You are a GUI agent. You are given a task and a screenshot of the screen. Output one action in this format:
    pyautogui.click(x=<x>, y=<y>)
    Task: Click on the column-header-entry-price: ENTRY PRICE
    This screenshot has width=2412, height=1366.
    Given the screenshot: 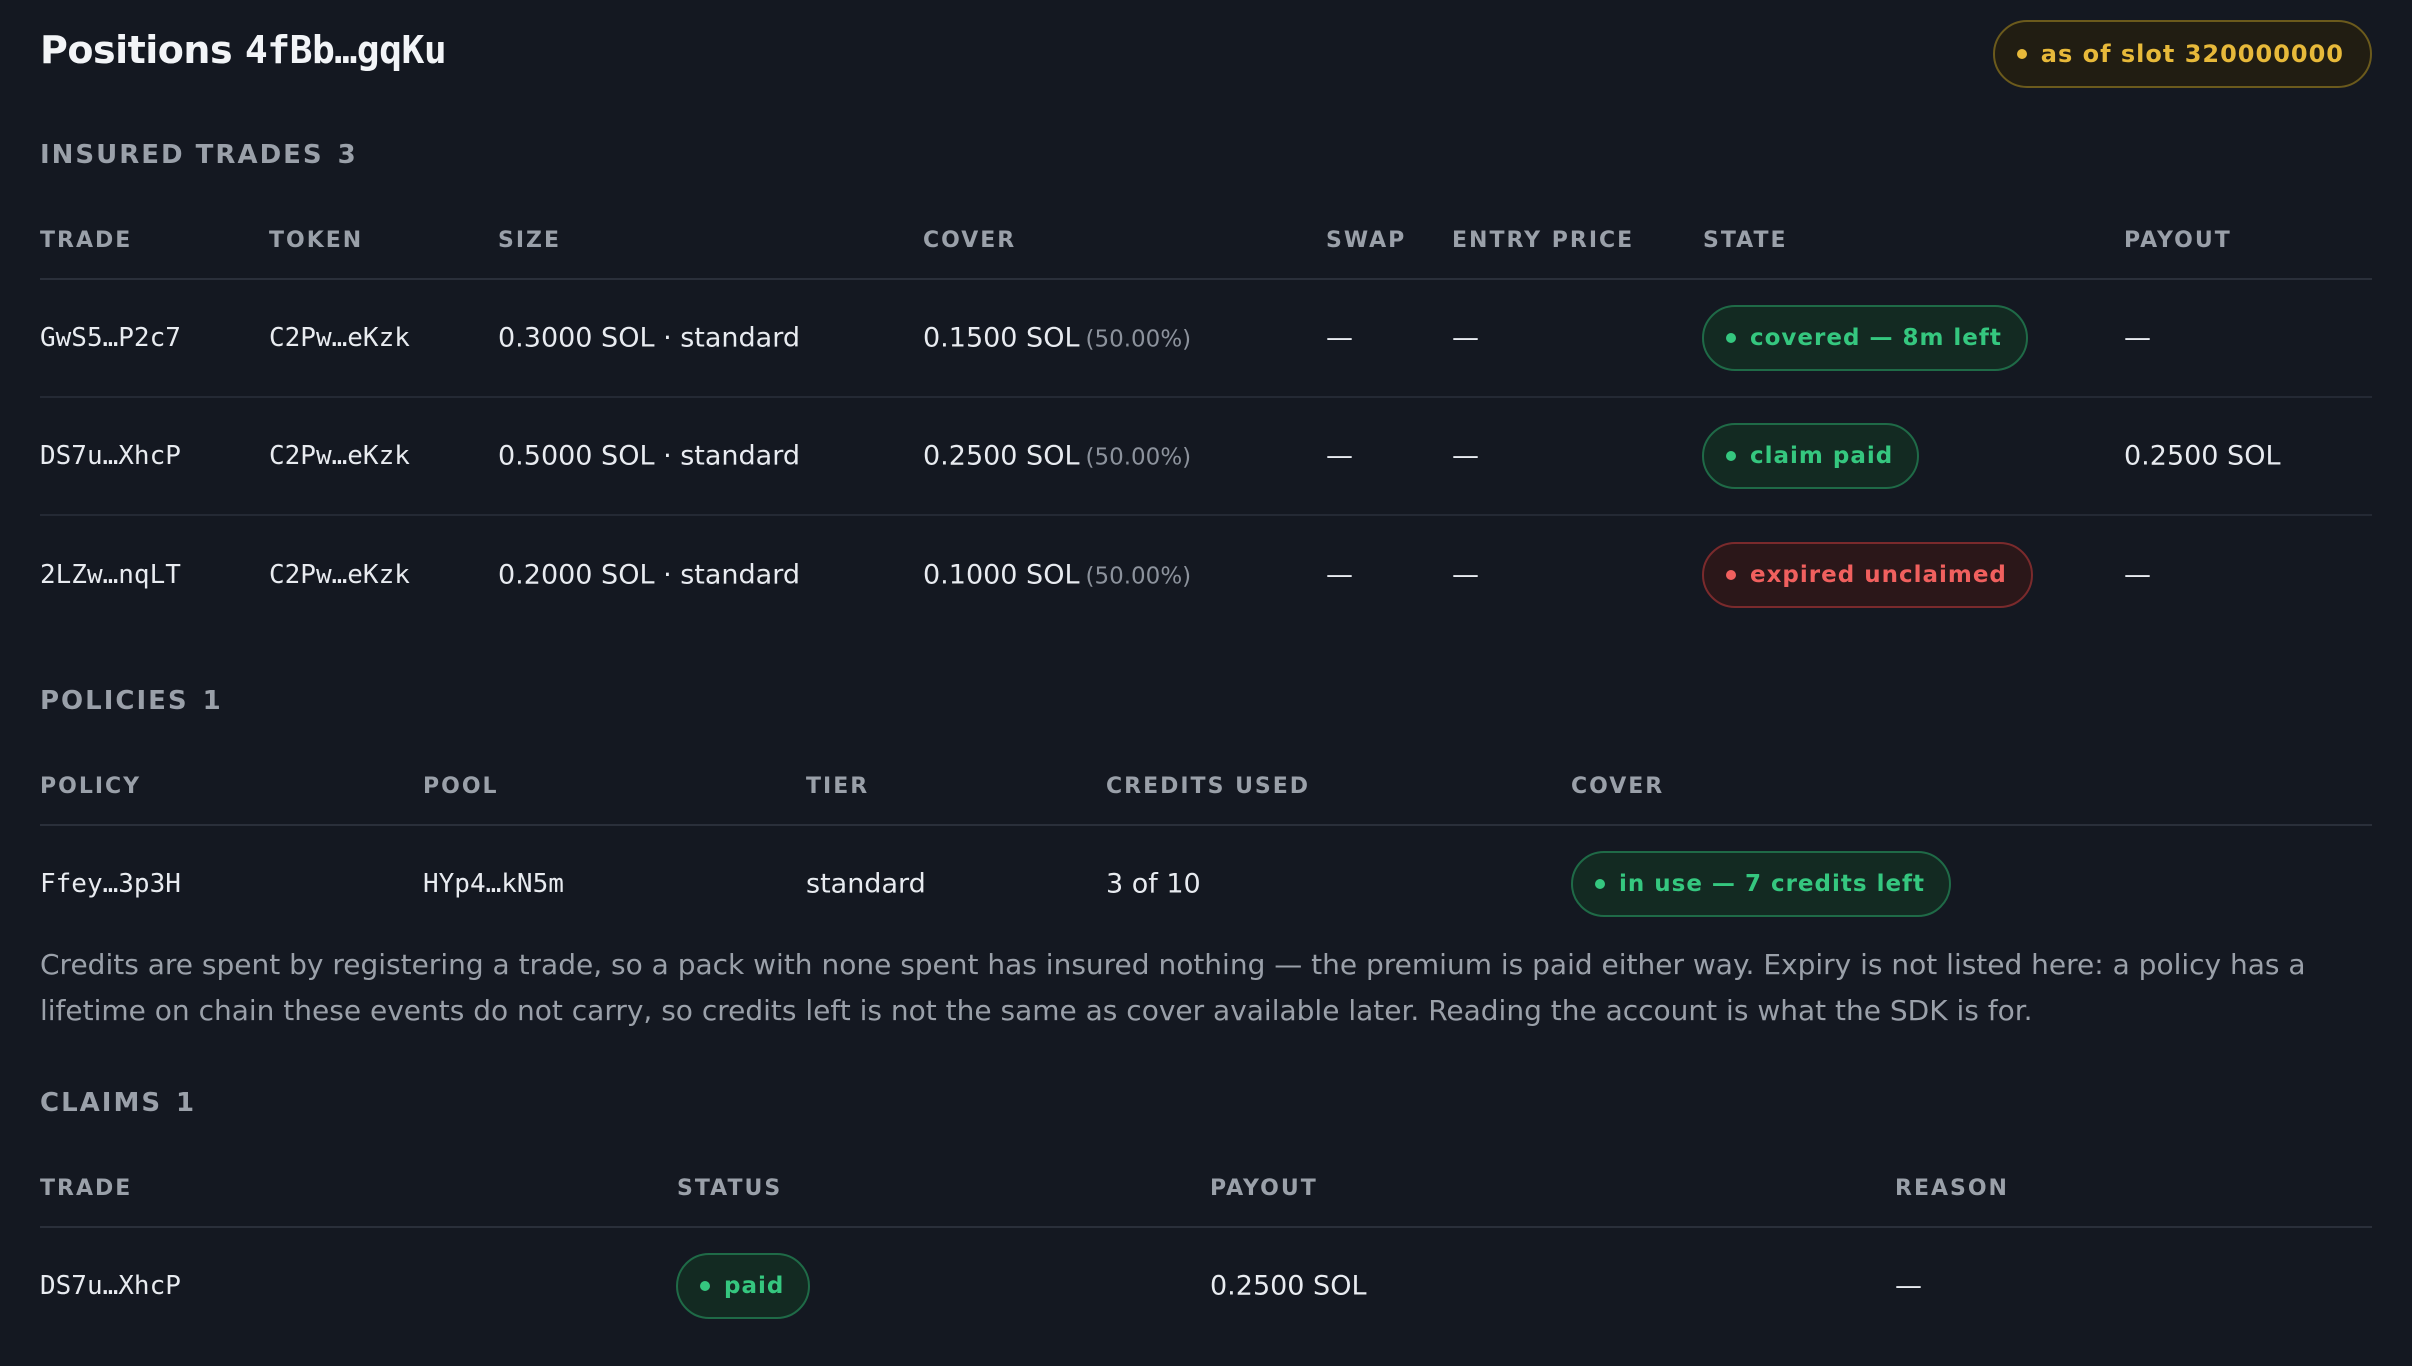 What is the action you would take?
    pyautogui.click(x=1543, y=240)
    